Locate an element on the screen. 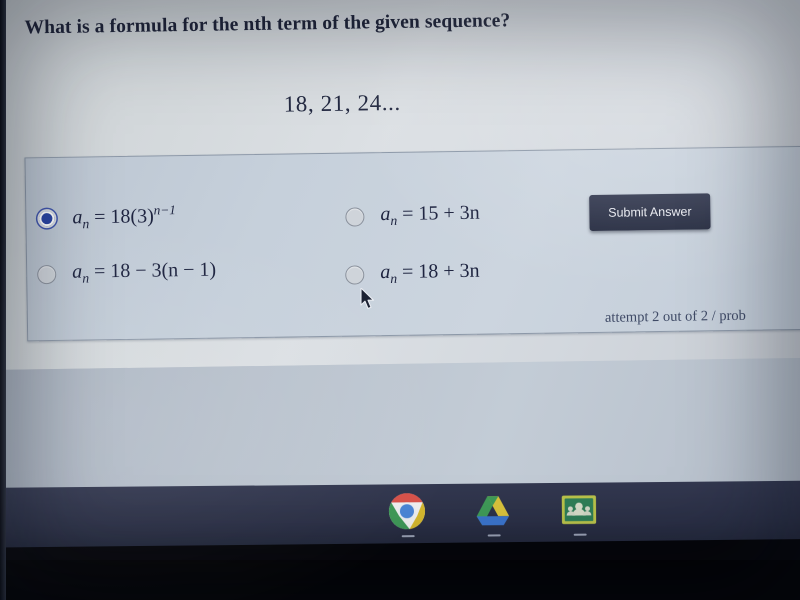 This screenshot has width=800, height=600. answer-formula-c: an = 15 + 3n is located at coordinates (430, 215).